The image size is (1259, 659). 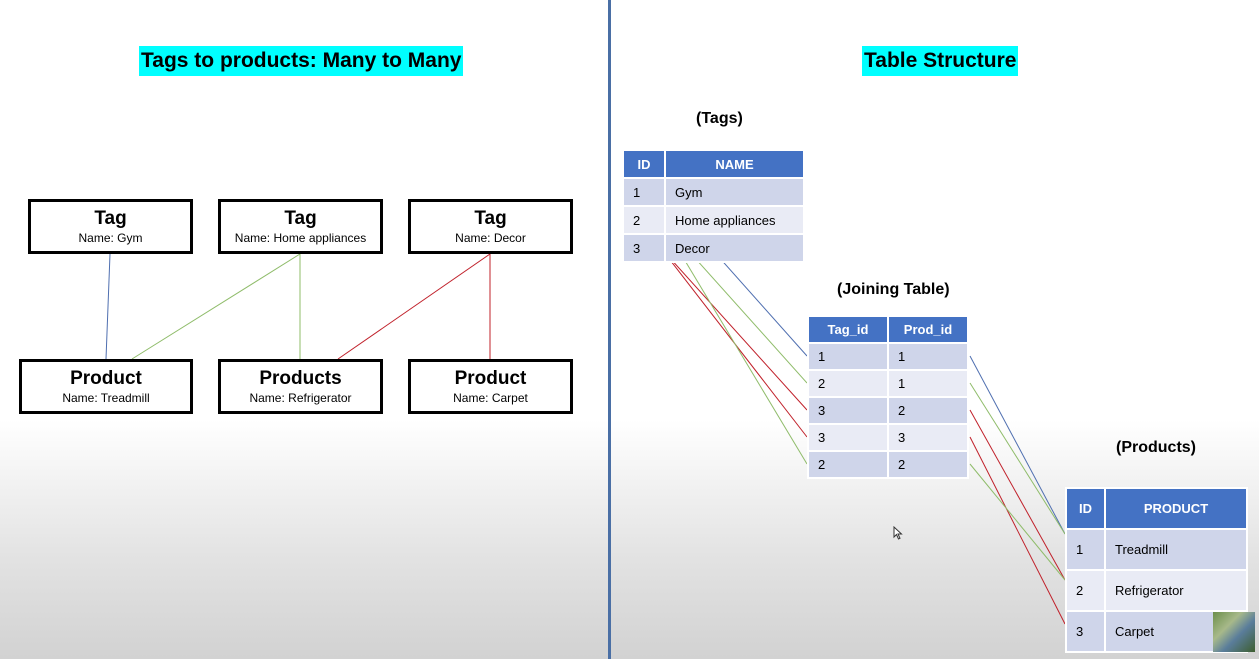 I want to click on tags-table-caption: (Tags), so click(x=719, y=118).